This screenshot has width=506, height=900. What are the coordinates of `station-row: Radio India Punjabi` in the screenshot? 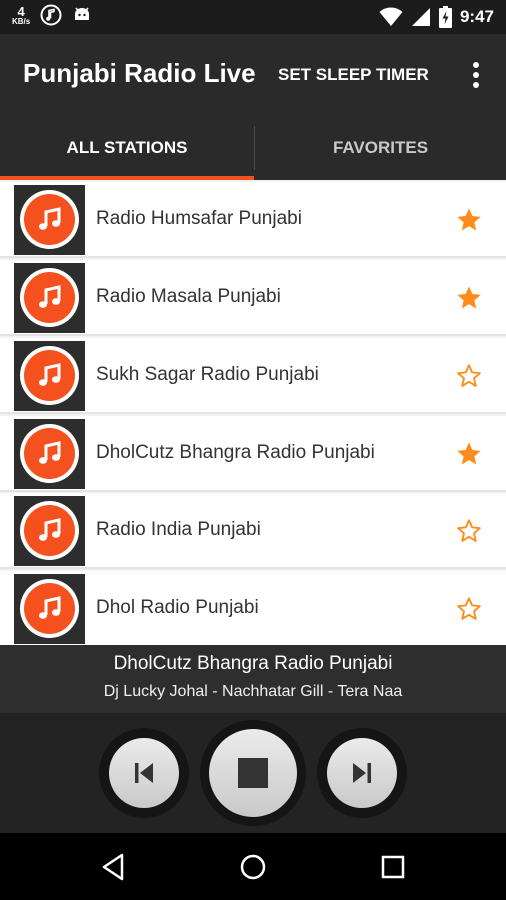 It's located at (253, 531).